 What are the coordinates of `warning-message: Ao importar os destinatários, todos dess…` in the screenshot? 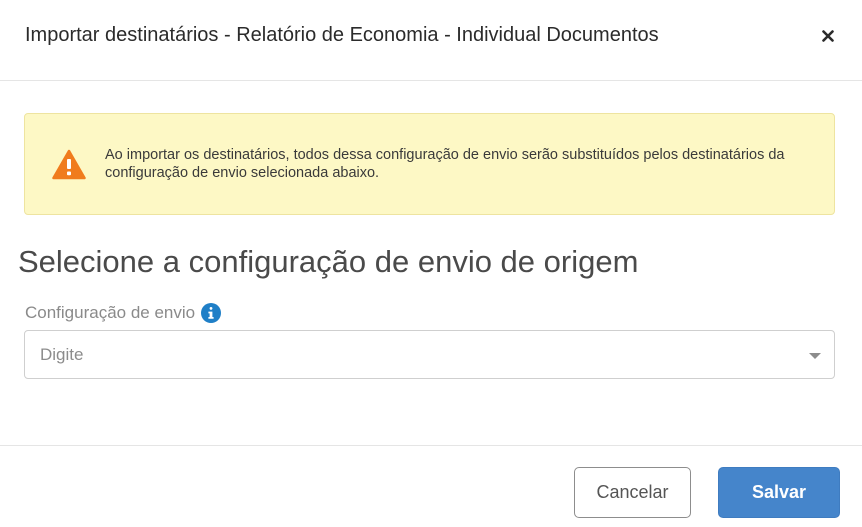 It's located at (445, 164).